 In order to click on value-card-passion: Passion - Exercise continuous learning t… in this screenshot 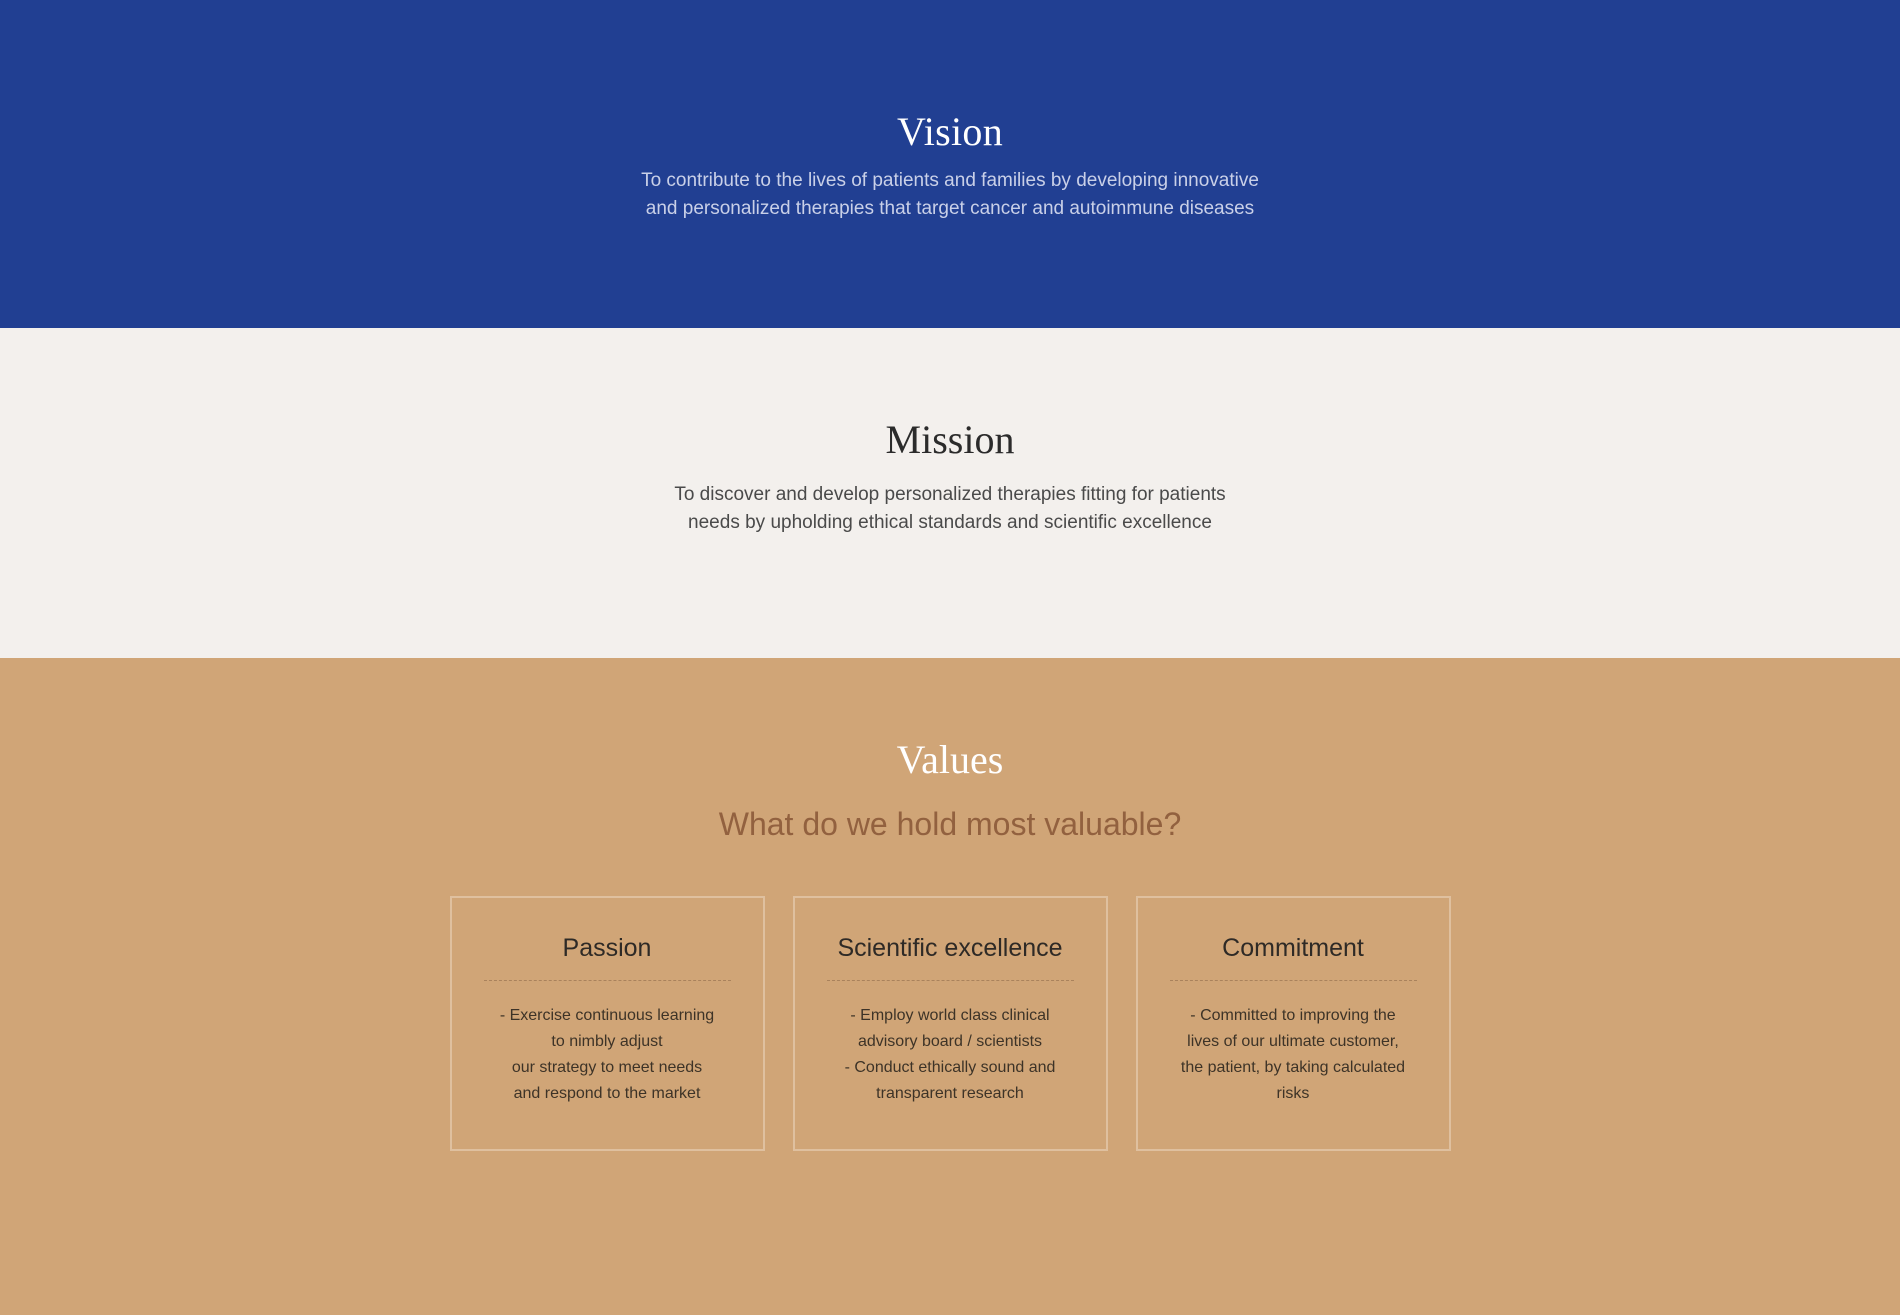, I will do `click(607, 1023)`.